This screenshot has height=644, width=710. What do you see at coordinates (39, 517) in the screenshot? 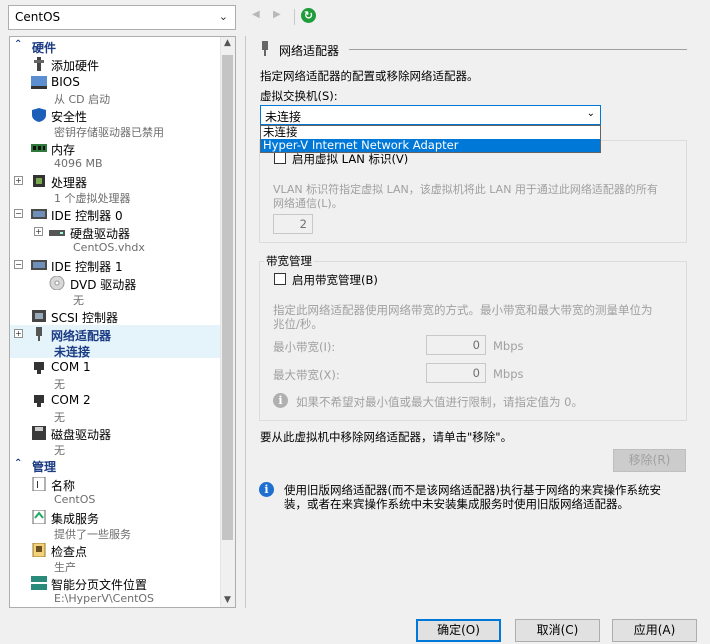
I see `integration-icon` at bounding box center [39, 517].